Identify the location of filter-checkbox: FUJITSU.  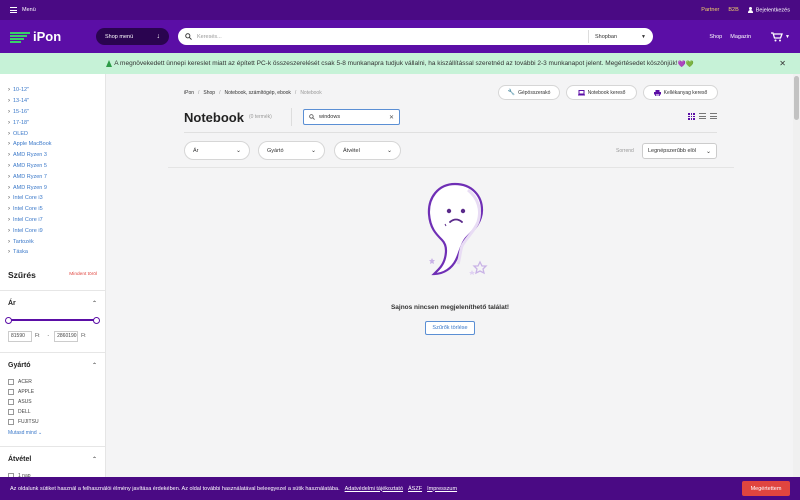
(52, 422).